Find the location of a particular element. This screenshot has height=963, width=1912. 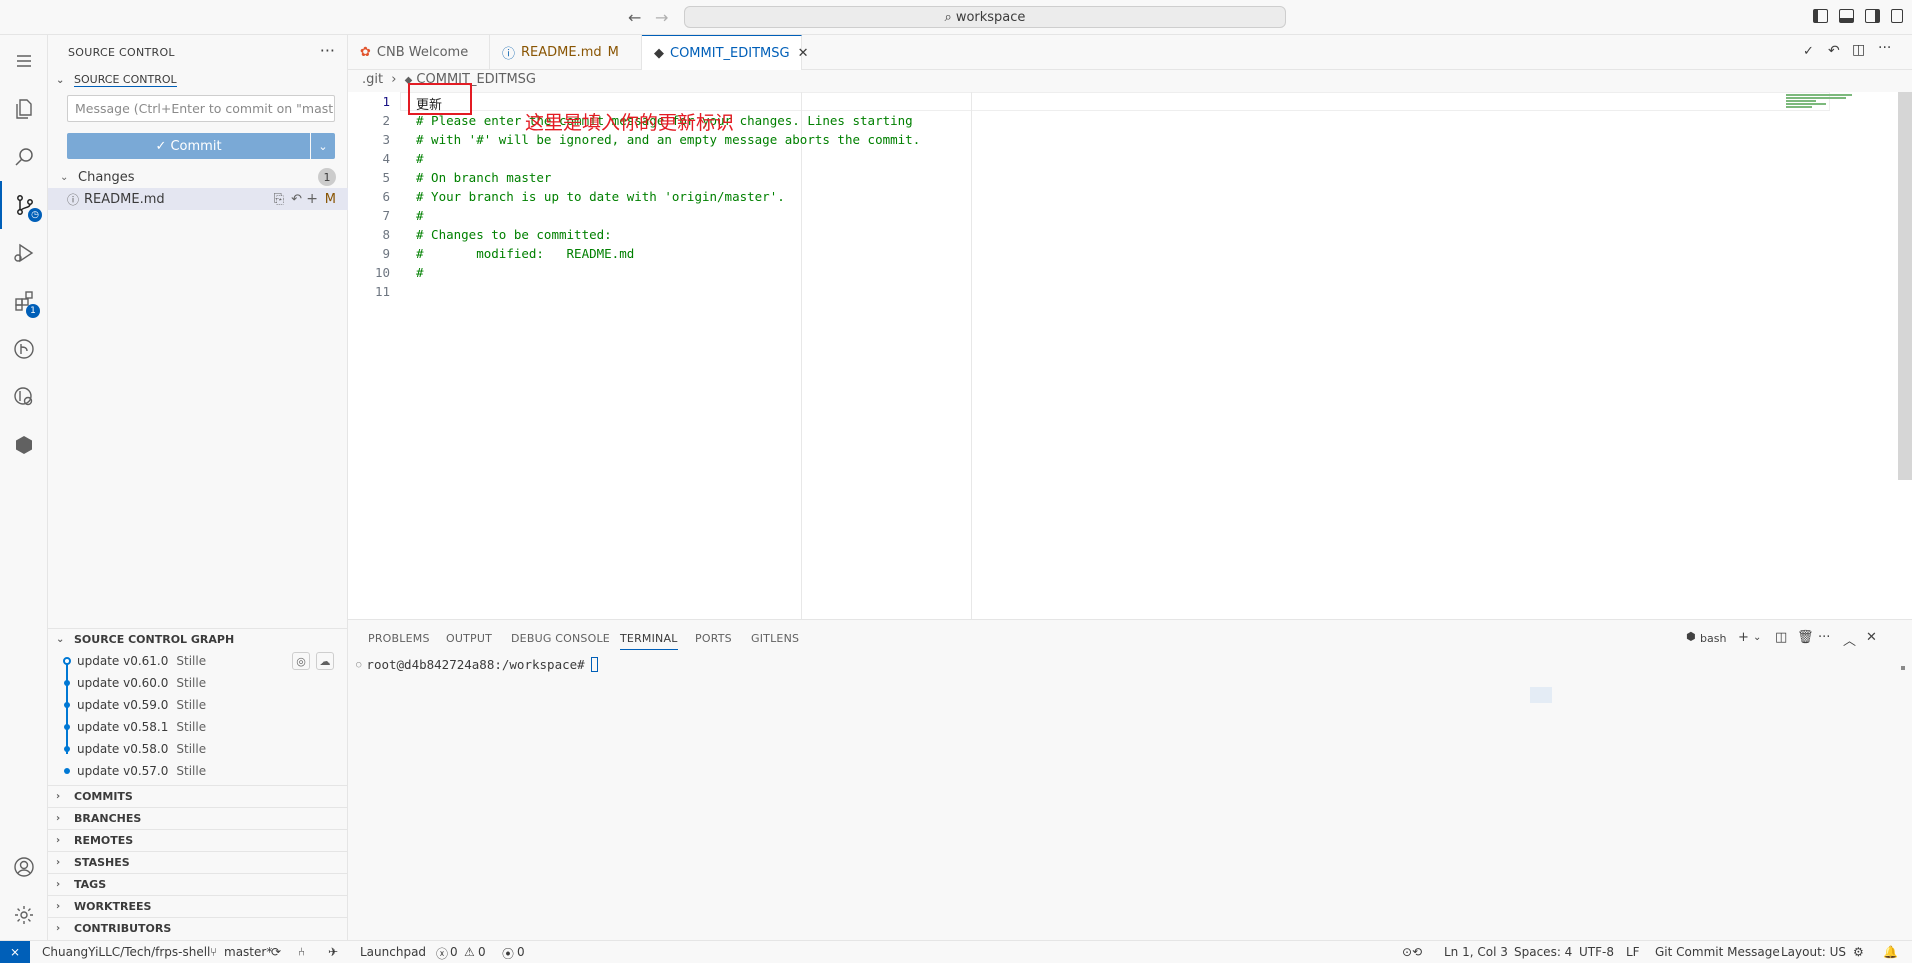

cnb-logo-icon: ✿ is located at coordinates (365, 52).